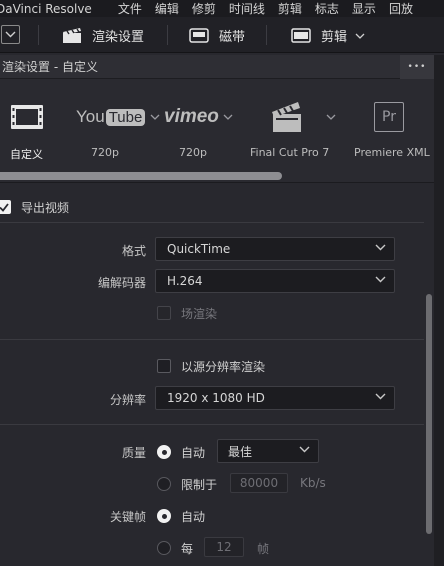 This screenshot has height=566, width=444. Describe the element at coordinates (50, 67) in the screenshot. I see `panel-title: 渲染设置 - 自定义` at that location.